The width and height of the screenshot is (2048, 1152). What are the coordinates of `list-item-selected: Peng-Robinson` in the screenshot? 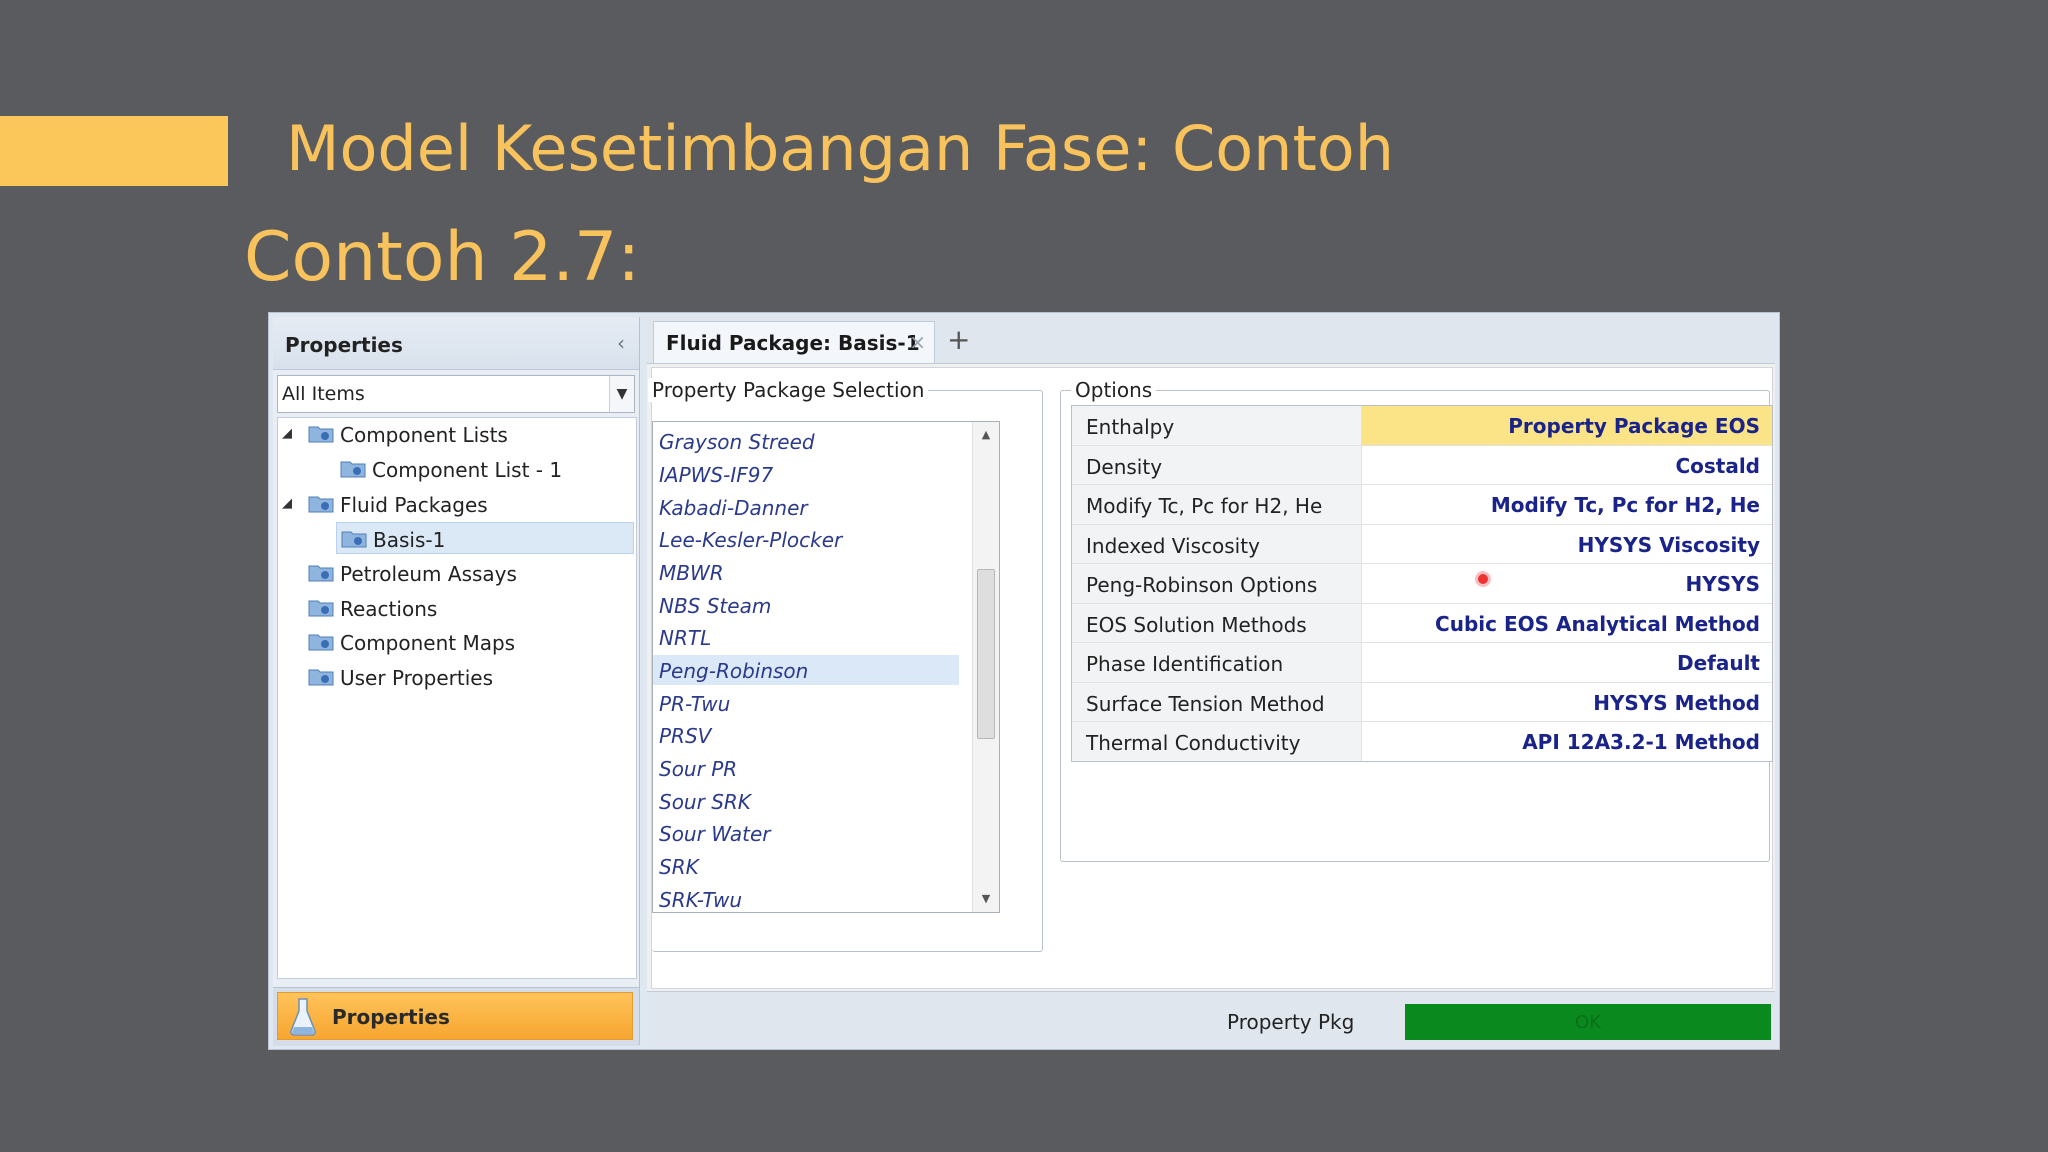 It's located at (806, 670).